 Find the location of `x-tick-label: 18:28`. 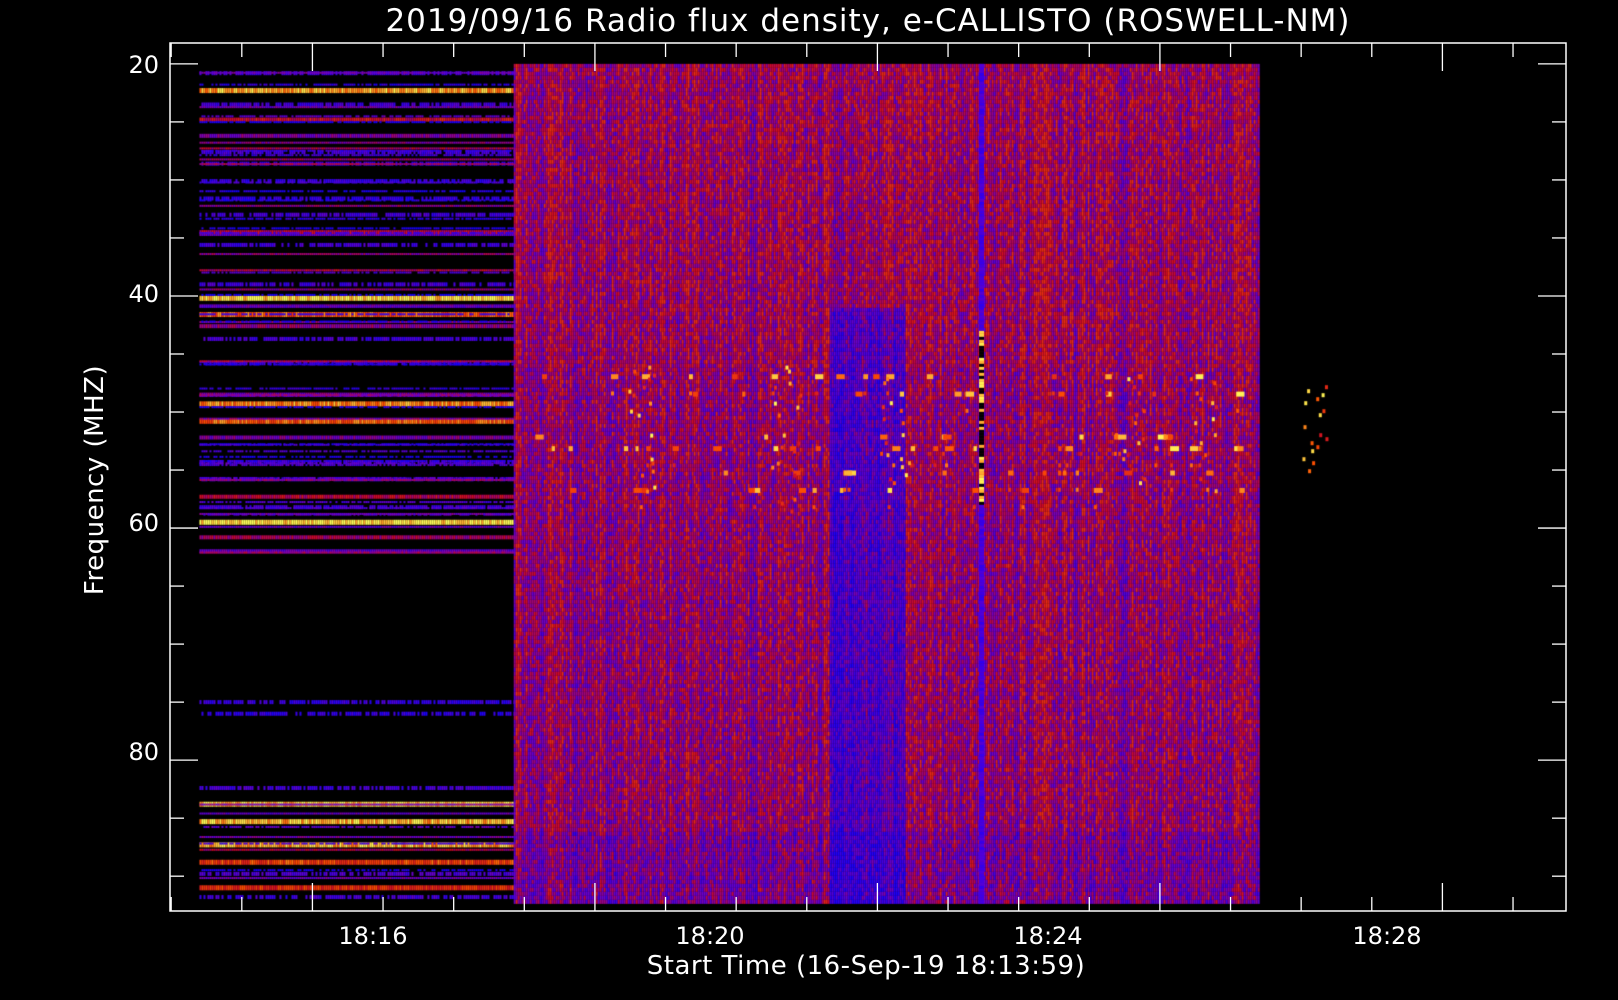

x-tick-label: 18:28 is located at coordinates (1386, 936).